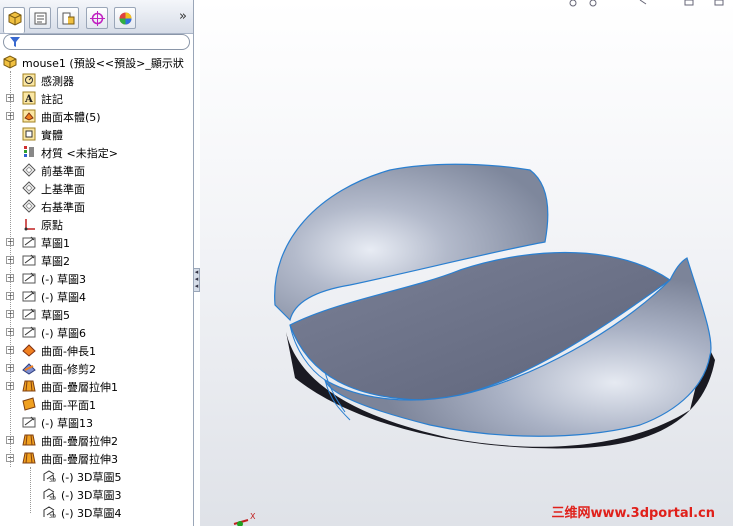 The height and width of the screenshot is (530, 733). What do you see at coordinates (96, 260) in the screenshot?
I see `tree-item: + 草圖2` at bounding box center [96, 260].